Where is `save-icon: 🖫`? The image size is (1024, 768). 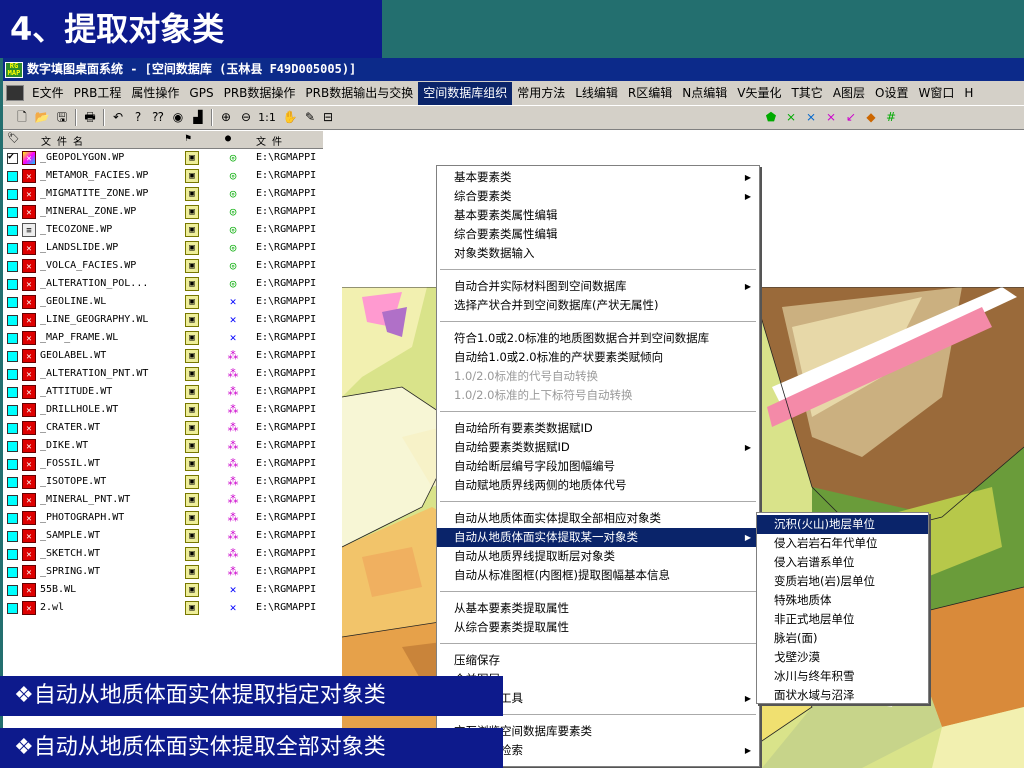 save-icon: 🖫 is located at coordinates (62, 117).